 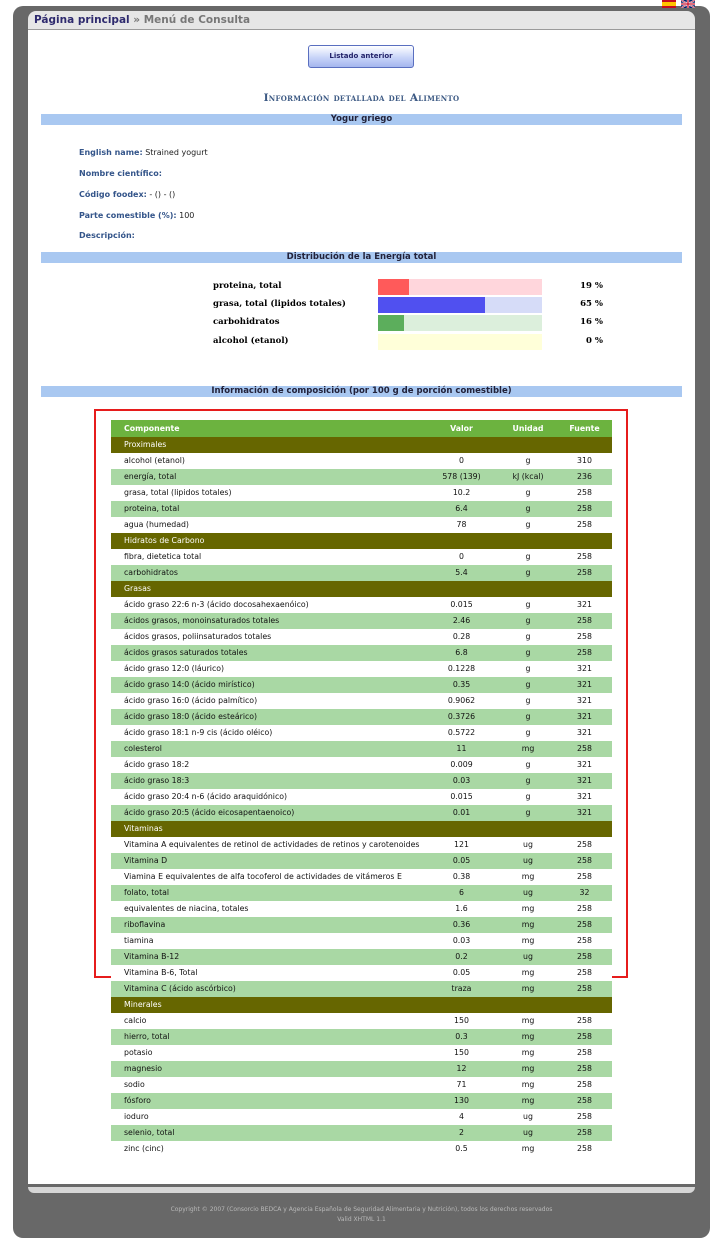 I want to click on component-name: ácido graso 14:0 (ácido mirístico), so click(x=267, y=685).